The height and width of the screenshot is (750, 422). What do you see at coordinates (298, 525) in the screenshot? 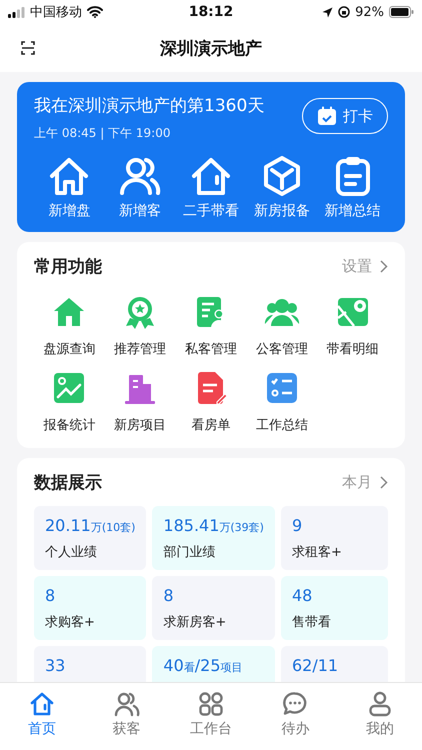
I see `stat-value: 9` at bounding box center [298, 525].